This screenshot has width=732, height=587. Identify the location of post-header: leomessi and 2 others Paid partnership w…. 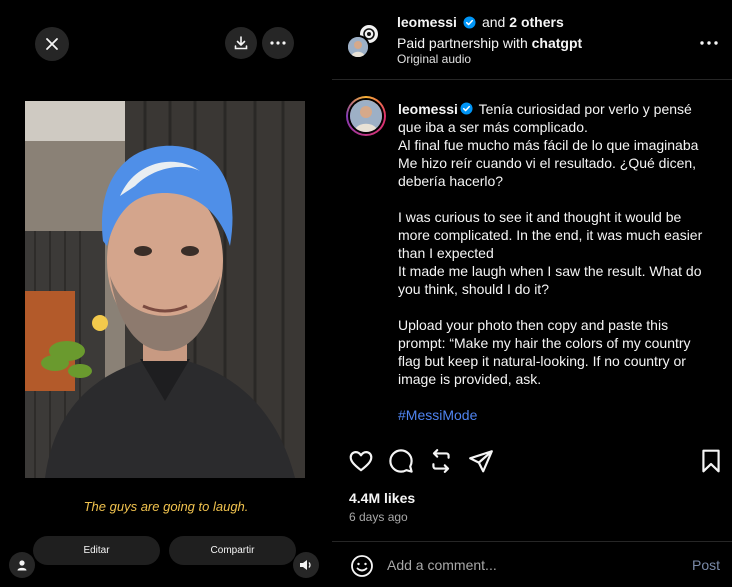
(532, 40).